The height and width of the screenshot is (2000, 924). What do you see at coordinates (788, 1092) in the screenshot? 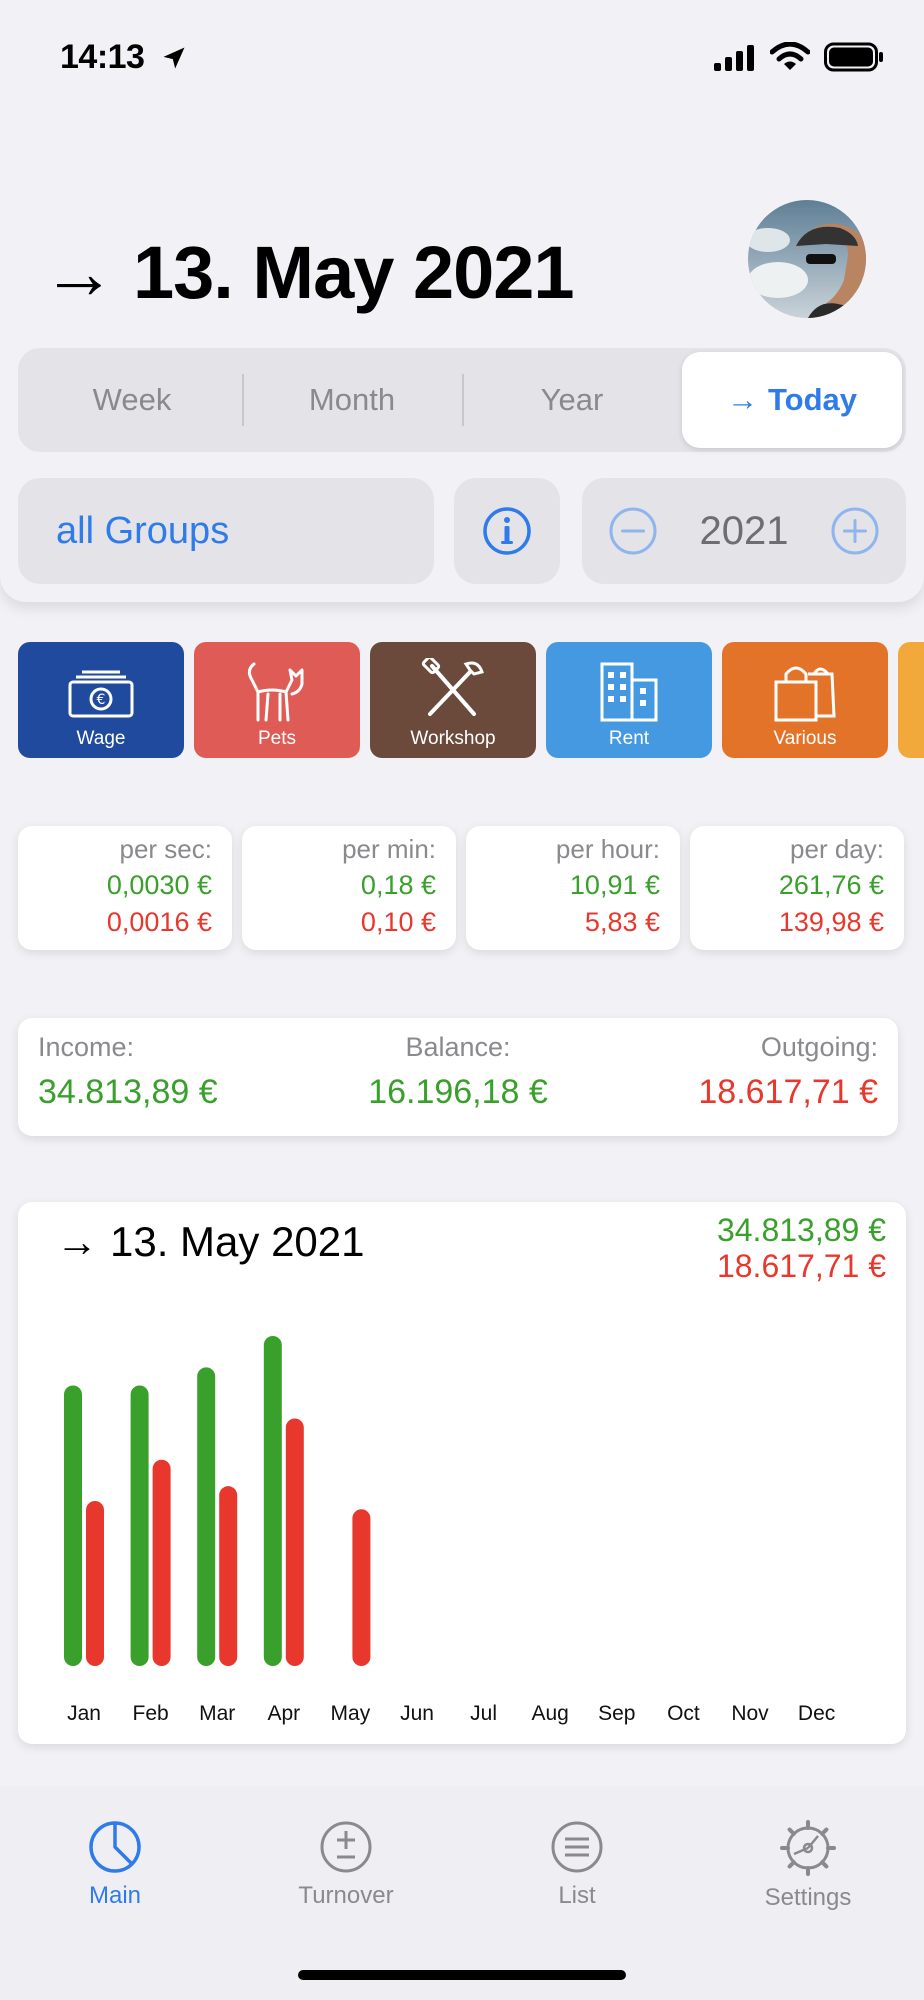
I see `outgoing-value: 18.617,71 €` at bounding box center [788, 1092].